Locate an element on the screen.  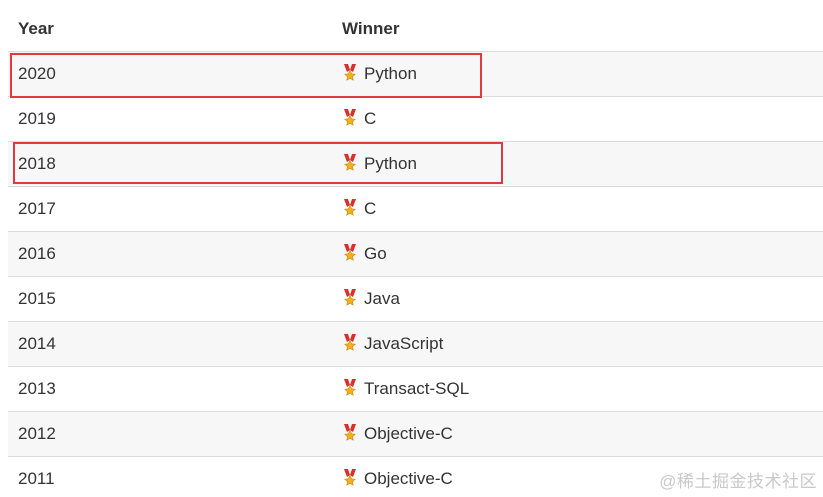
column-header-winner: Winner is located at coordinates (577, 29).